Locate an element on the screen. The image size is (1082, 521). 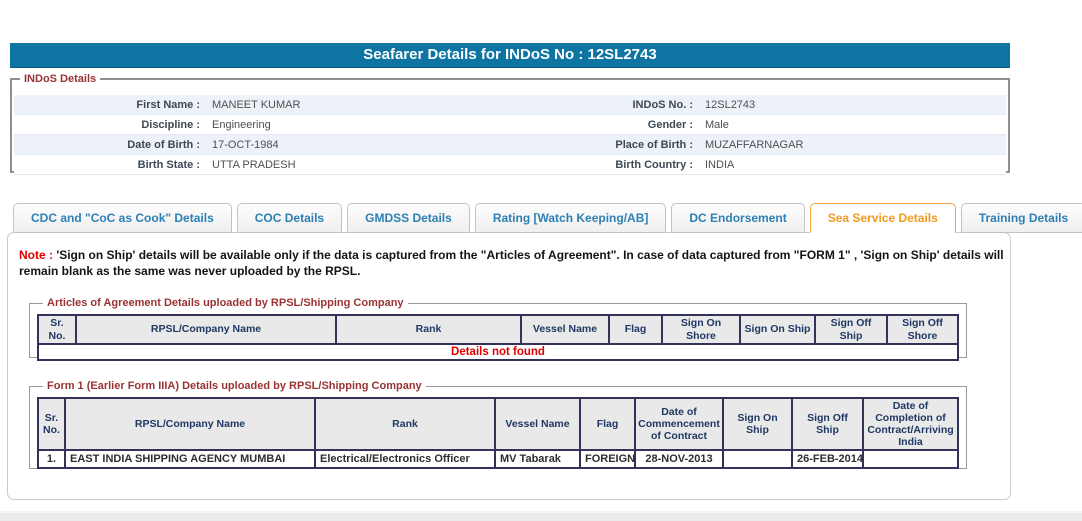
empty-result-row: Details not found is located at coordinates (498, 352).